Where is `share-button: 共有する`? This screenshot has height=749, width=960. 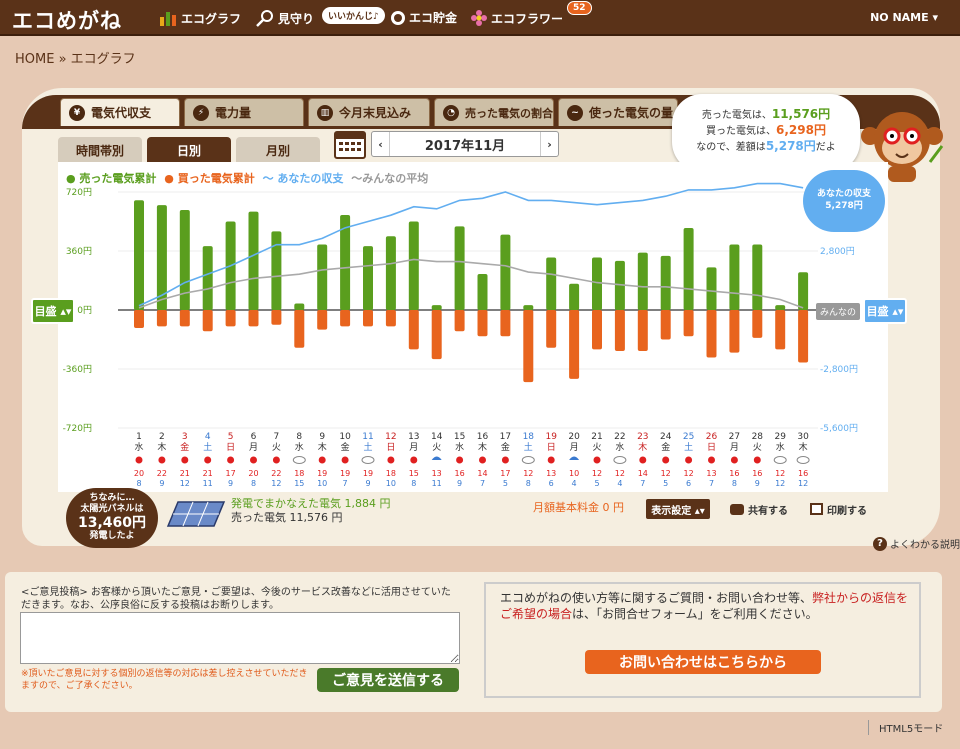 share-button: 共有する is located at coordinates (759, 509).